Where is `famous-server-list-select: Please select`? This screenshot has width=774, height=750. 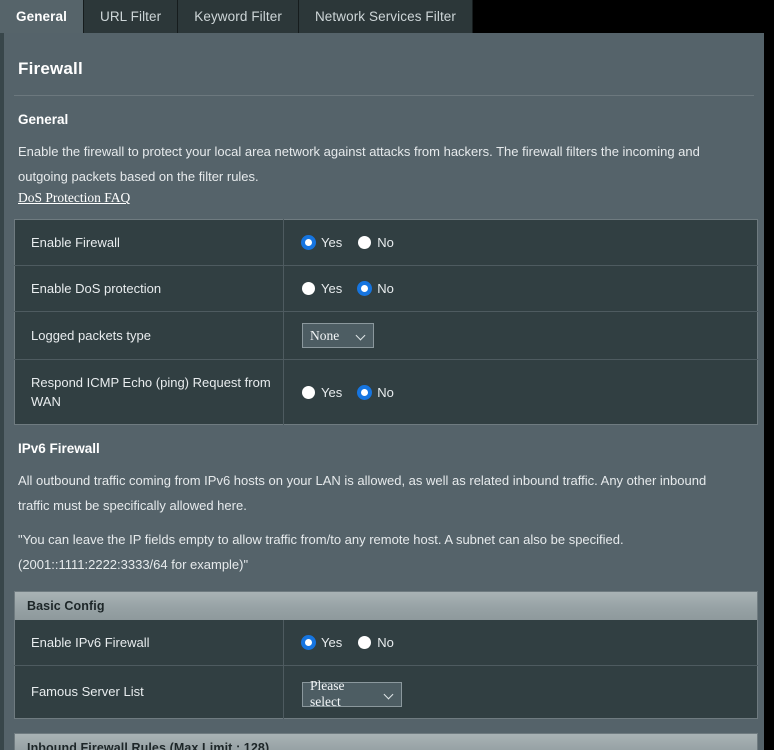
famous-server-list-select: Please select is located at coordinates (352, 693).